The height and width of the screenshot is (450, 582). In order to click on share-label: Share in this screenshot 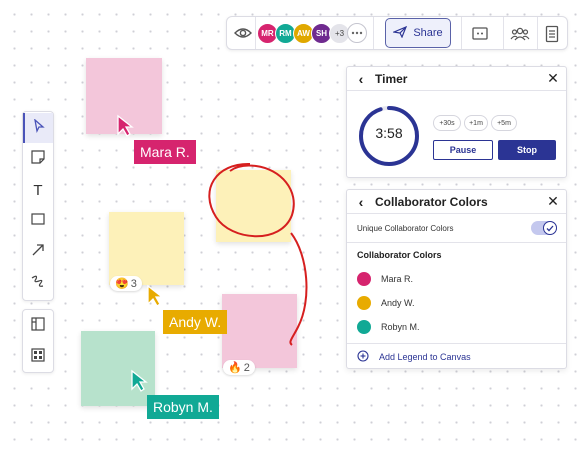, I will do `click(428, 33)`.